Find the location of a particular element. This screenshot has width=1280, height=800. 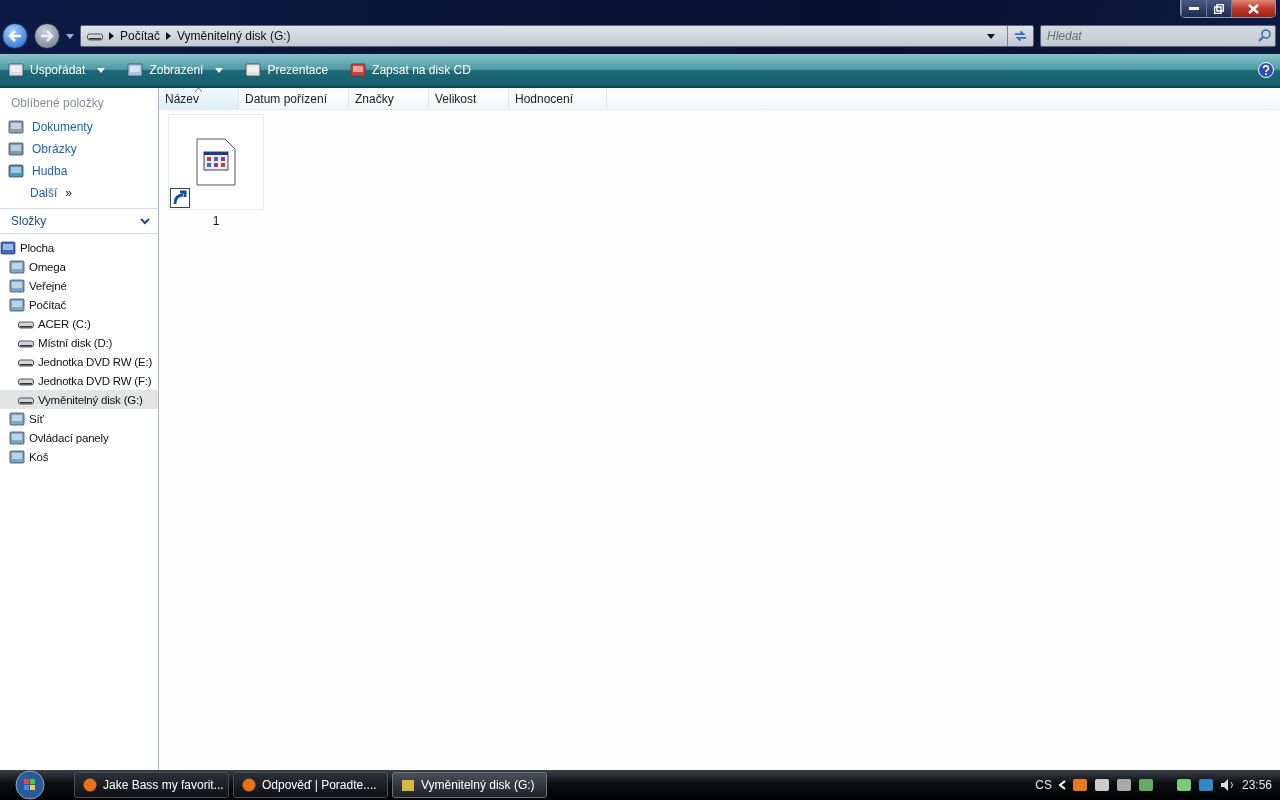

help-icon is located at coordinates (1266, 70).